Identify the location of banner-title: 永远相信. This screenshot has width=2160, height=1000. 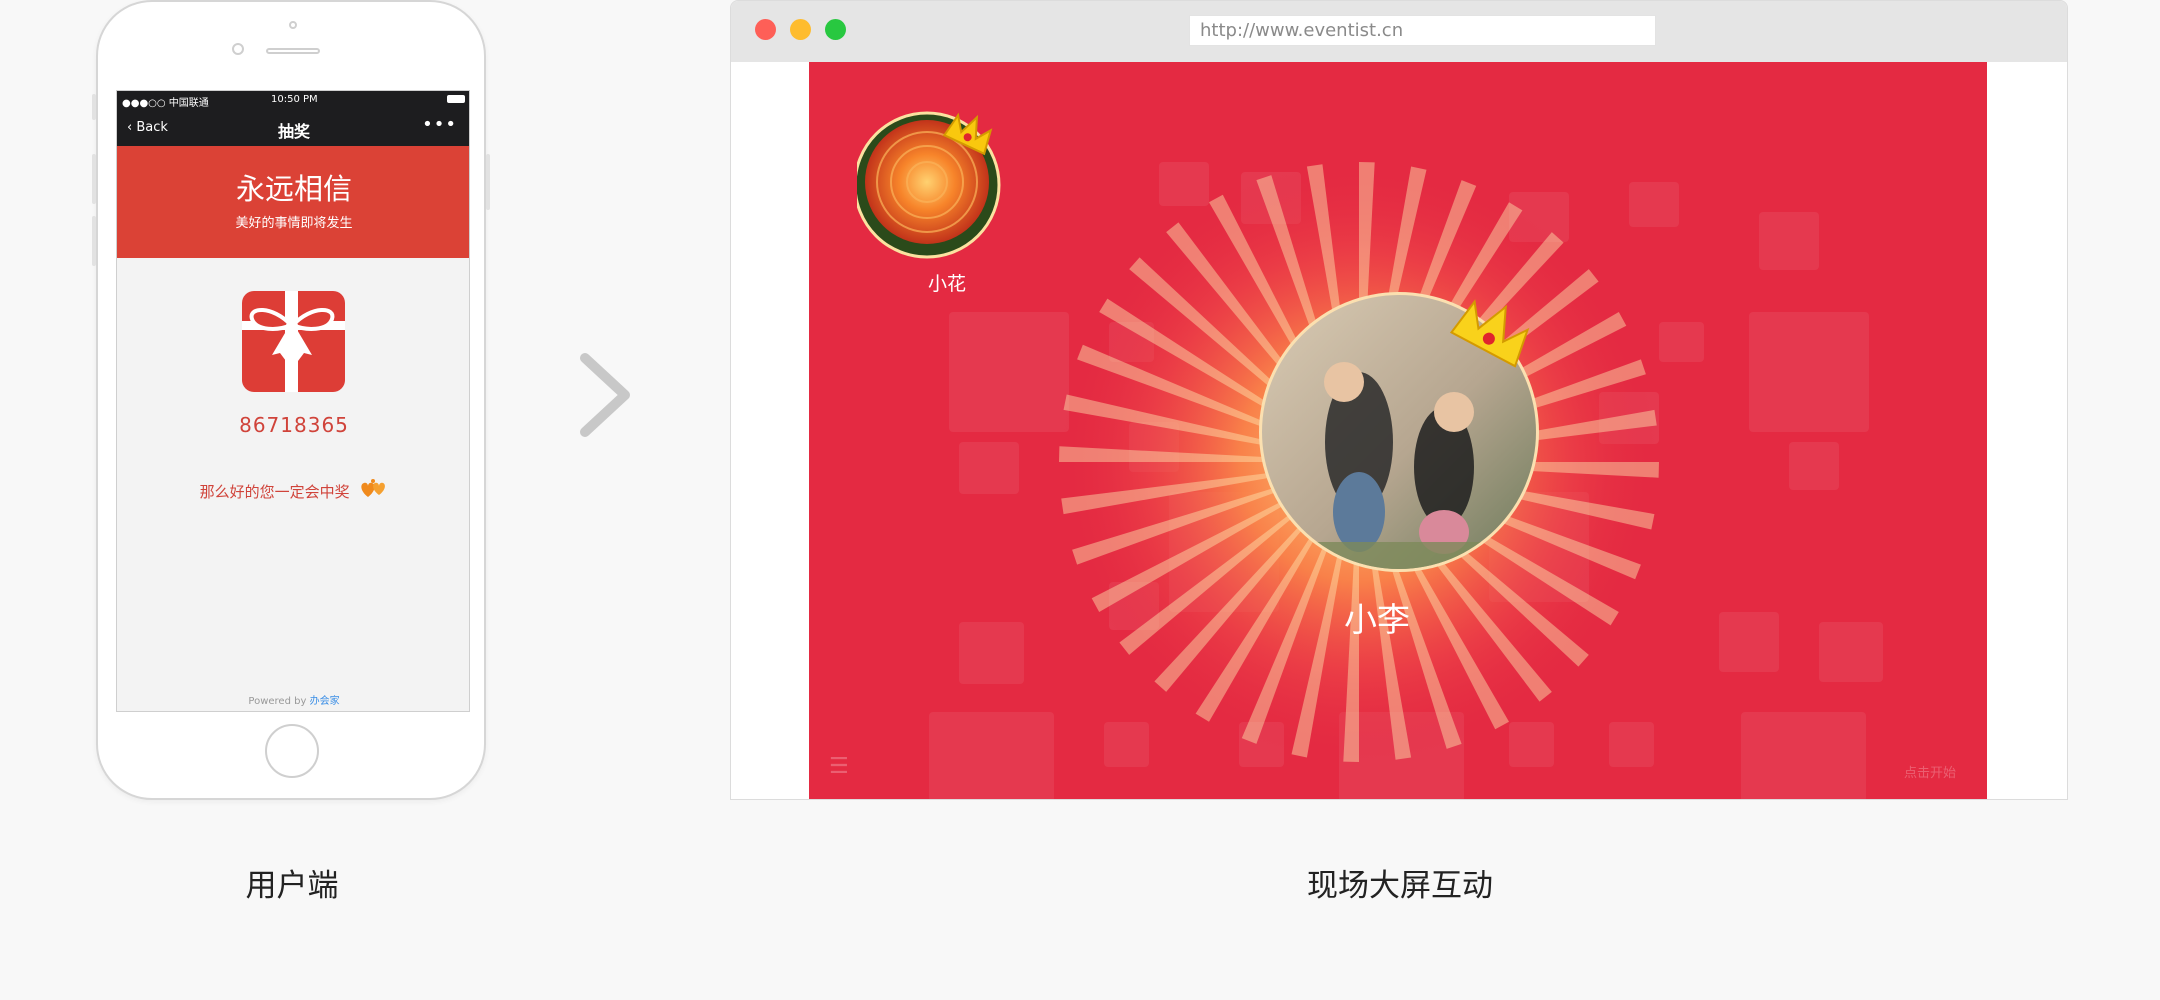
(293, 189).